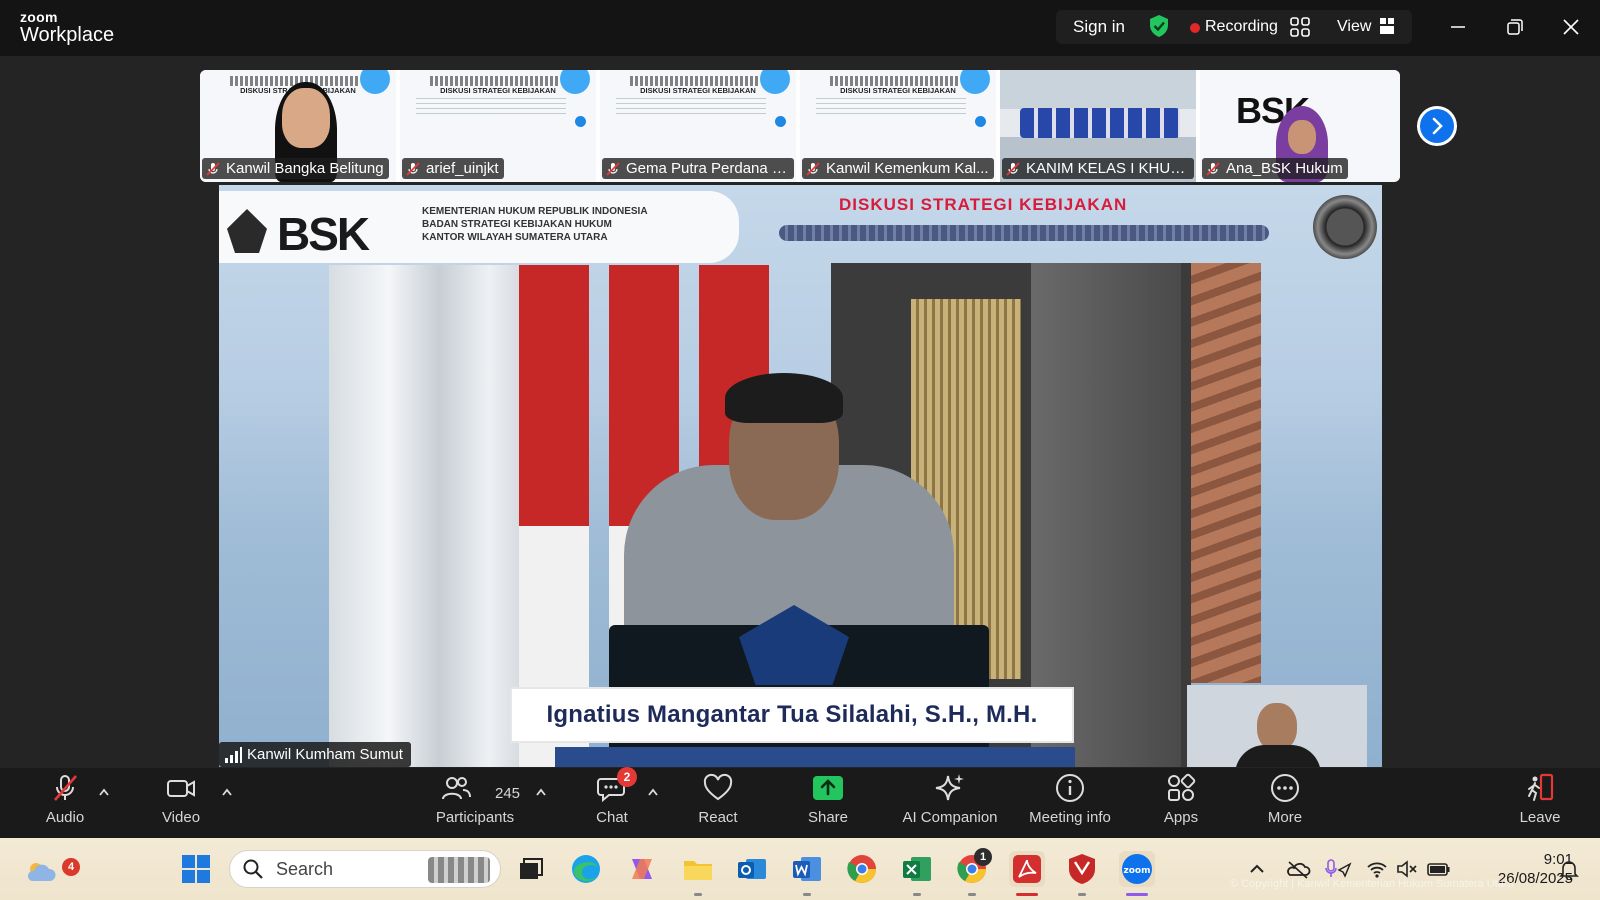  Describe the element at coordinates (1029, 220) in the screenshot. I see `event-banner: DISKUSI STRATEGI KEBIJAKAN` at that location.